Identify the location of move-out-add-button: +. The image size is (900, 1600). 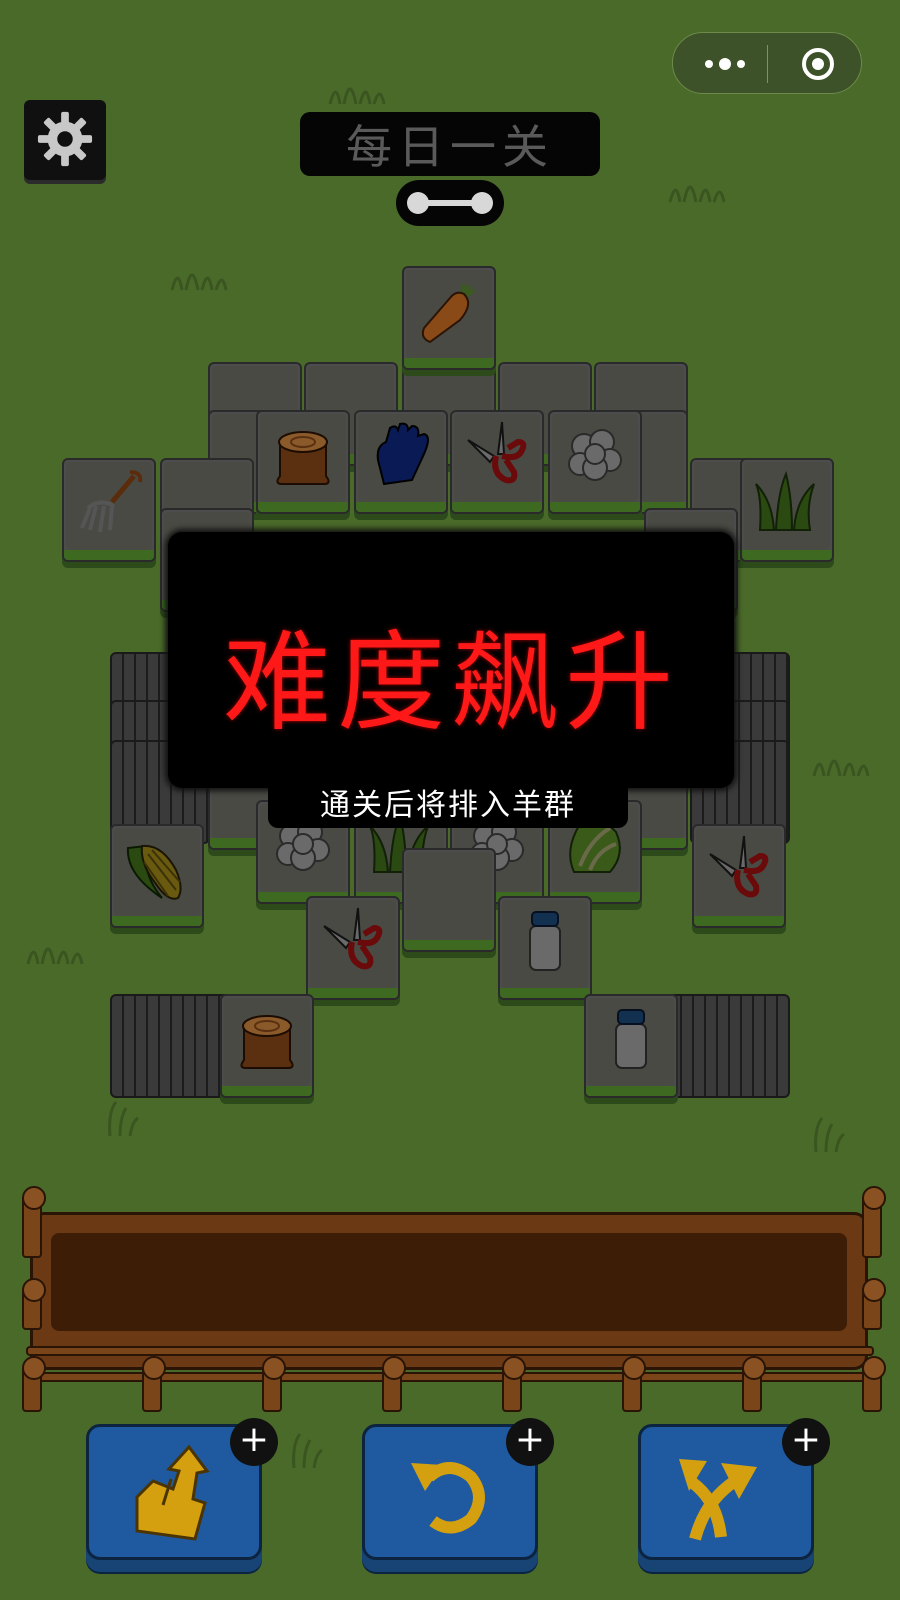
(254, 1442).